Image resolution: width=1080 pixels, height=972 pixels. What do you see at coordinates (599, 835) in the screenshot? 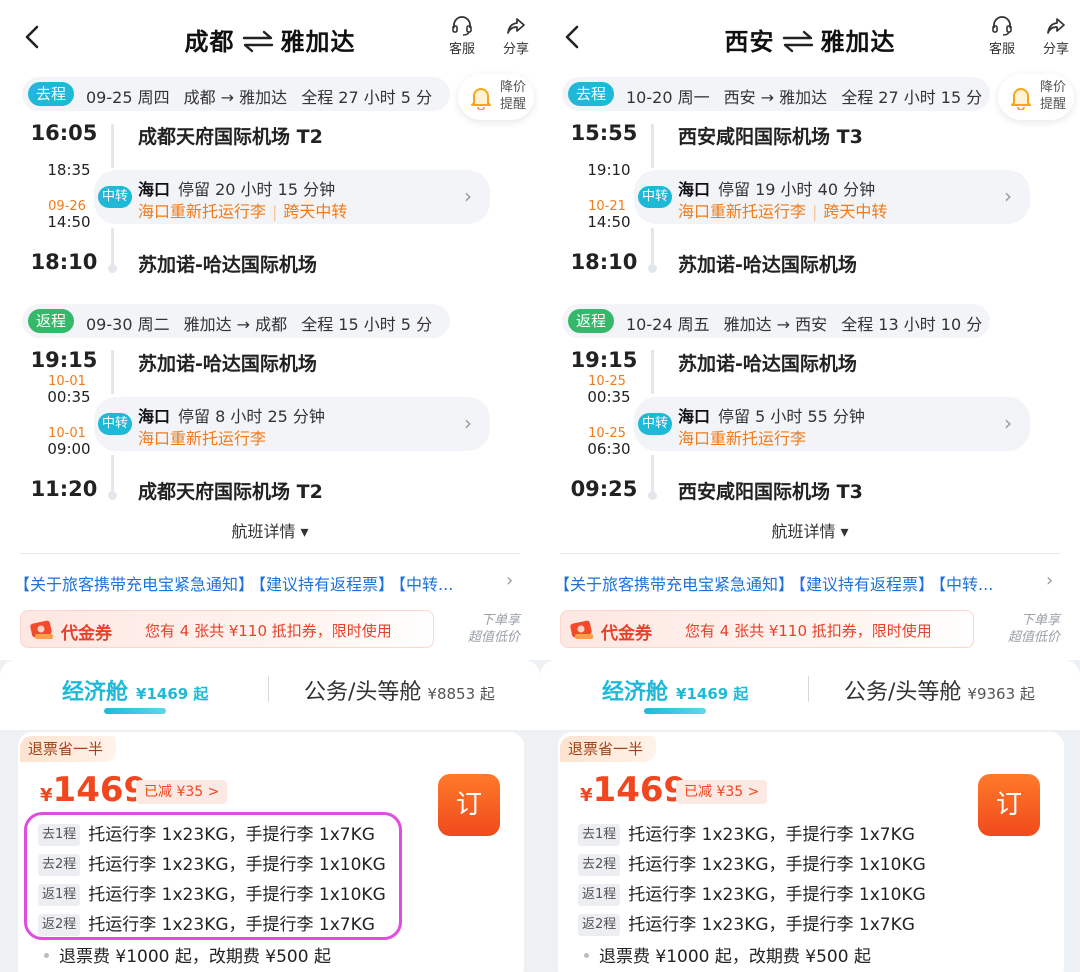
I see `segment-label: 去1程` at bounding box center [599, 835].